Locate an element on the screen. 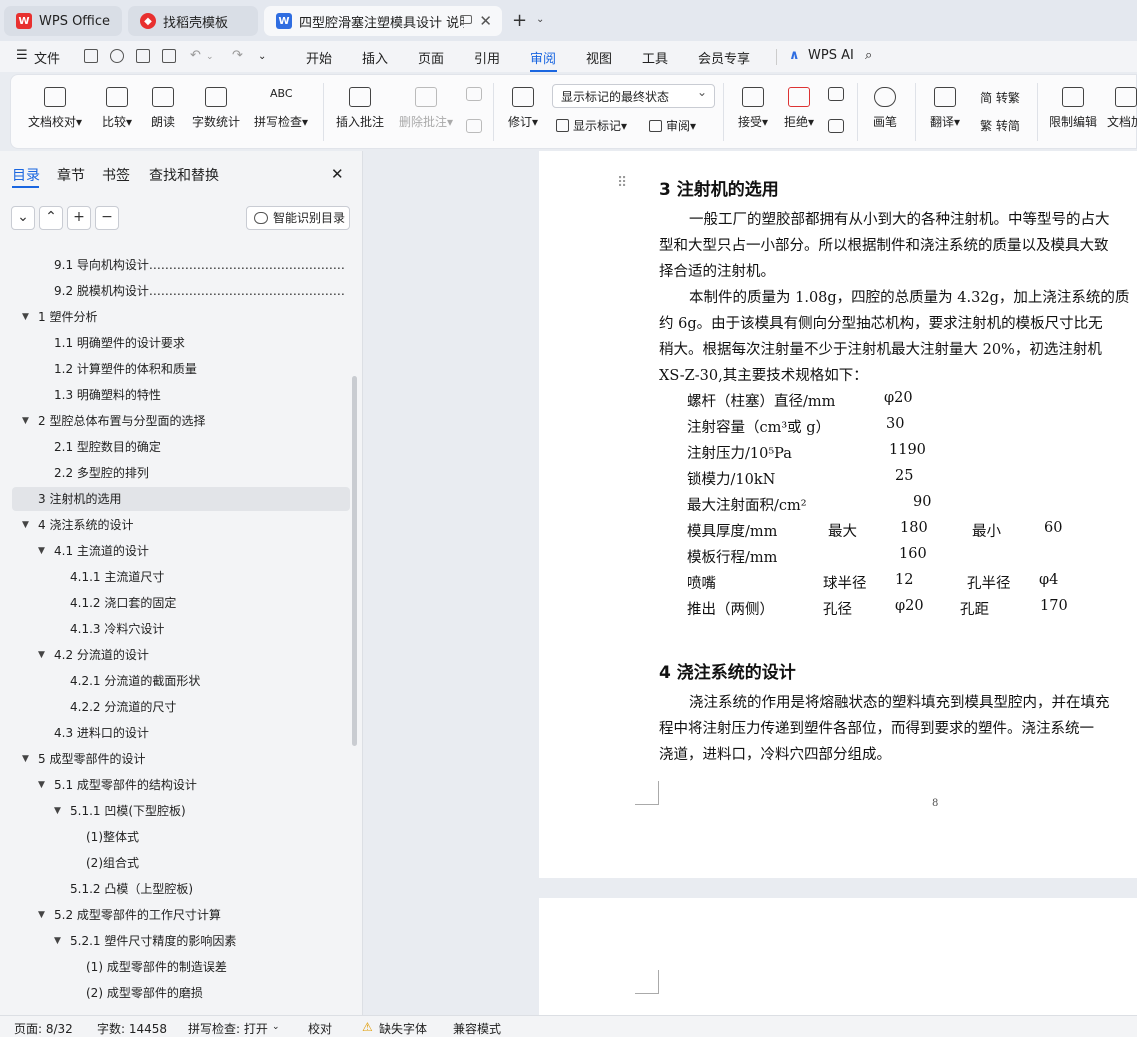 This screenshot has width=1137, height=1037. print-icon is located at coordinates (143, 56).